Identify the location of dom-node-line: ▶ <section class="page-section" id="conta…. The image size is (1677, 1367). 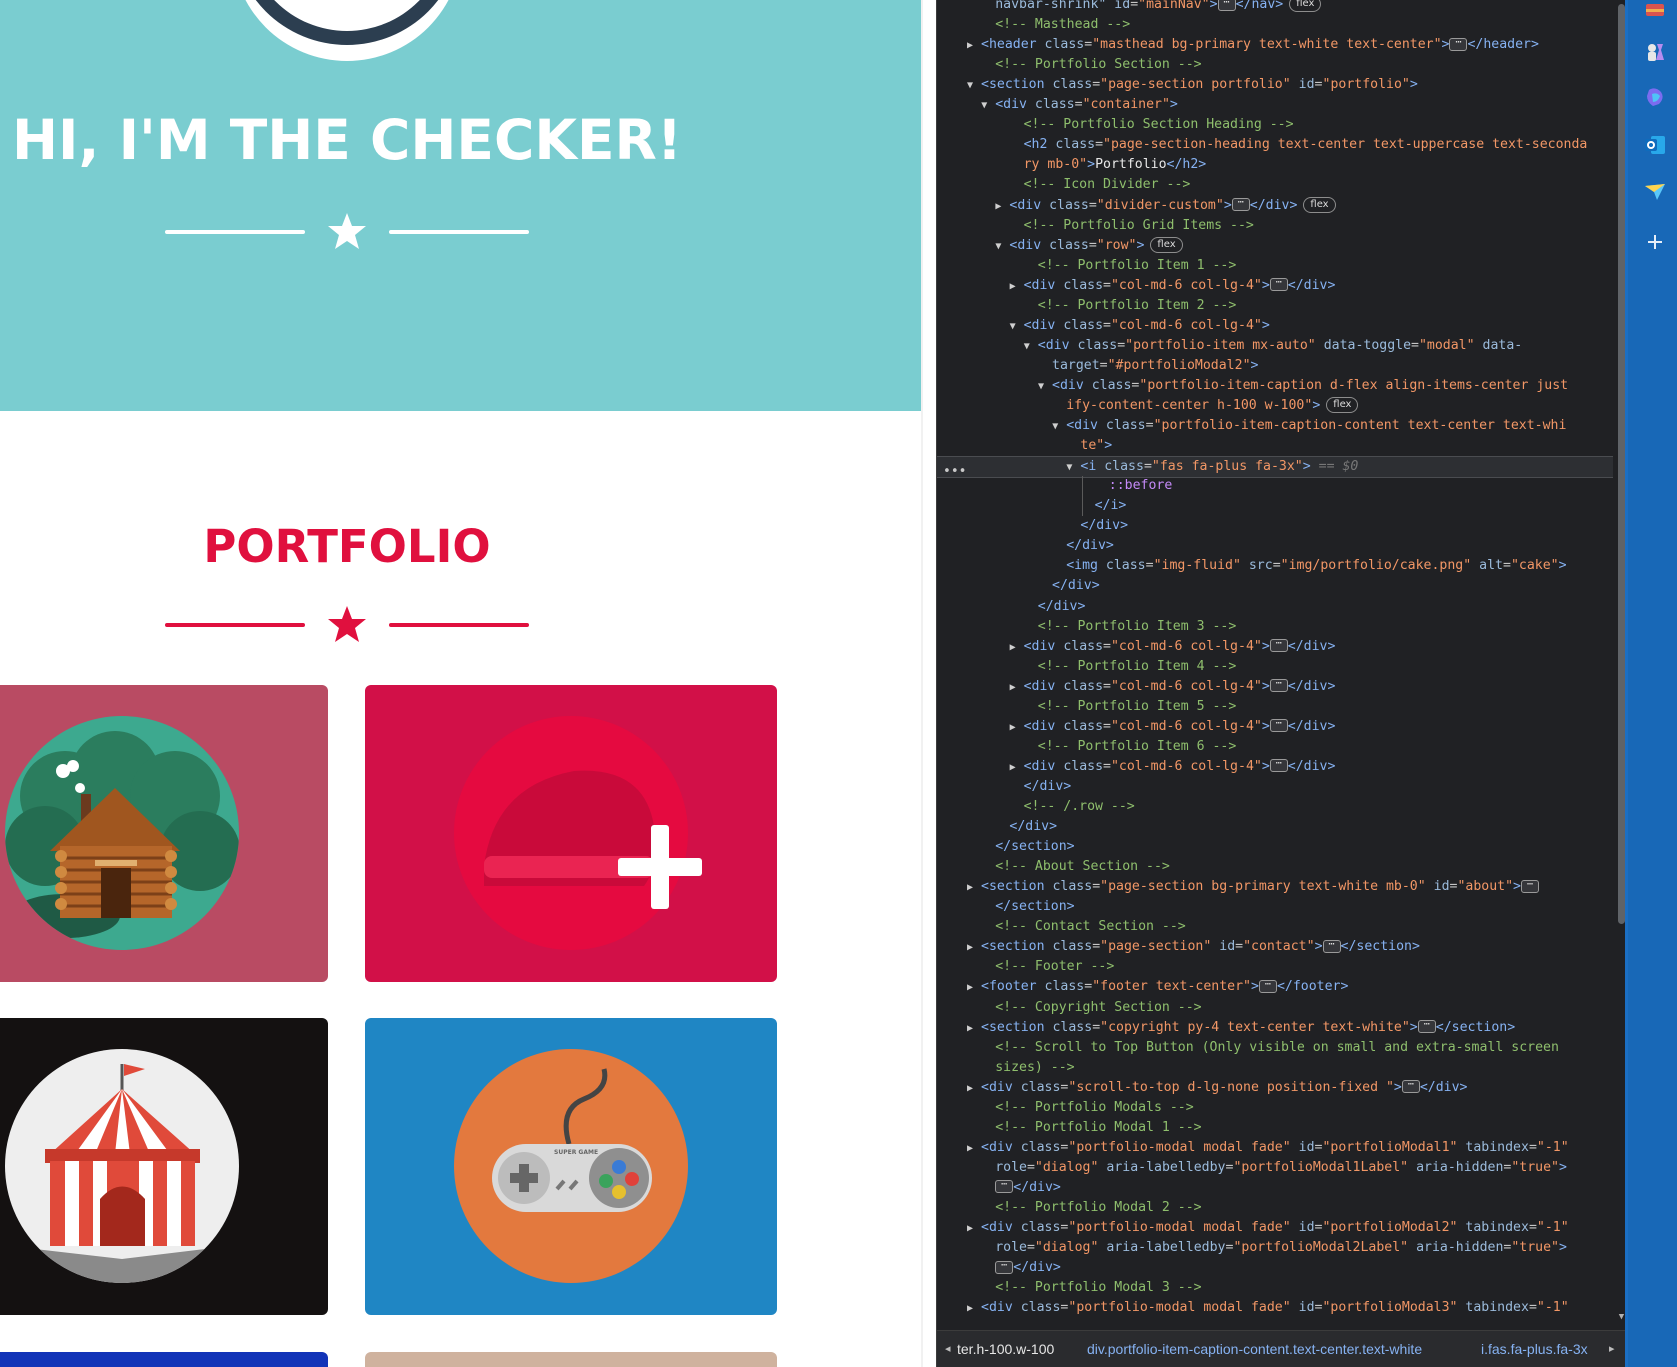
(1178, 947).